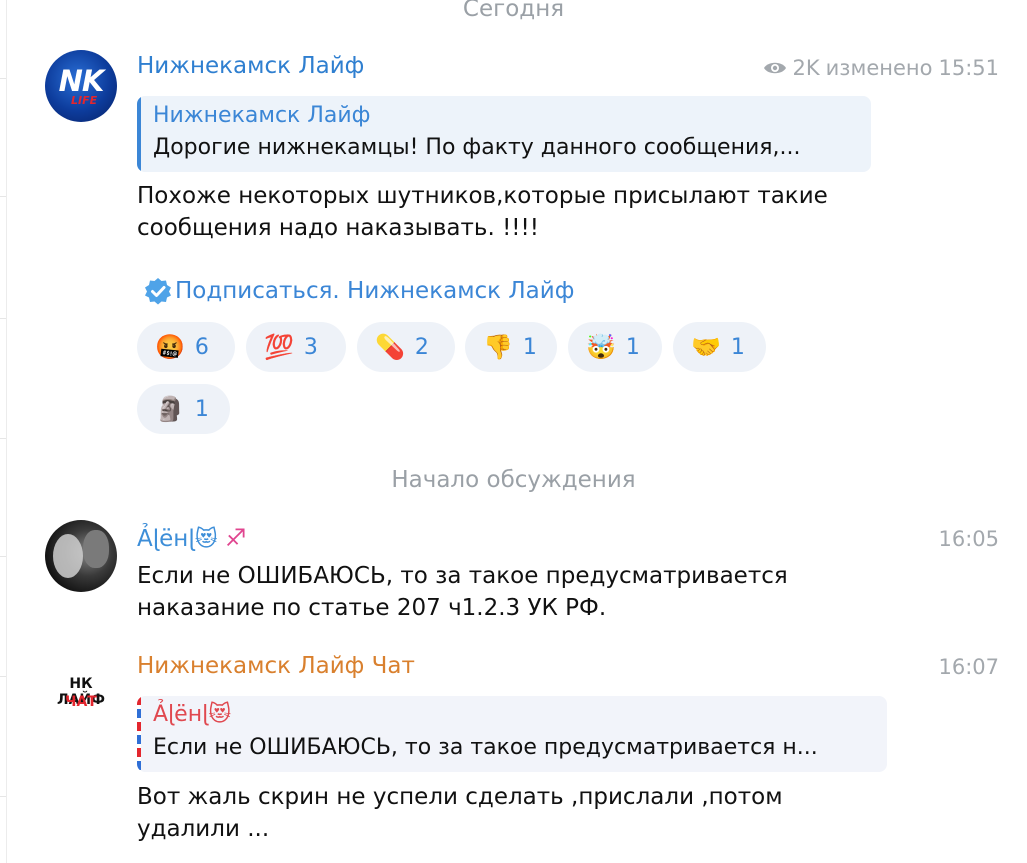 This screenshot has width=1027, height=863. What do you see at coordinates (170, 409) in the screenshot?
I see `moai-icon: 🗿` at bounding box center [170, 409].